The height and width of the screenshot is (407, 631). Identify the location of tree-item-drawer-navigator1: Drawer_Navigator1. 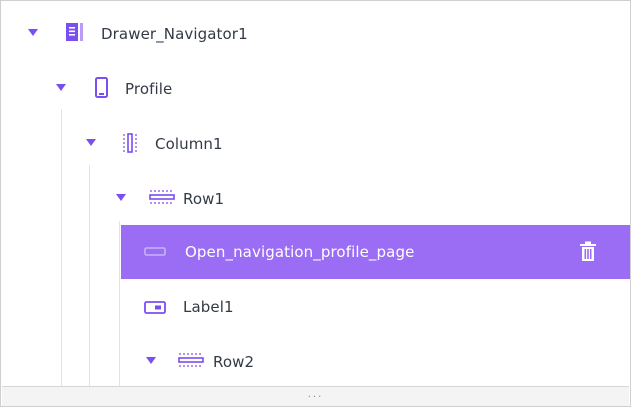
(315, 34).